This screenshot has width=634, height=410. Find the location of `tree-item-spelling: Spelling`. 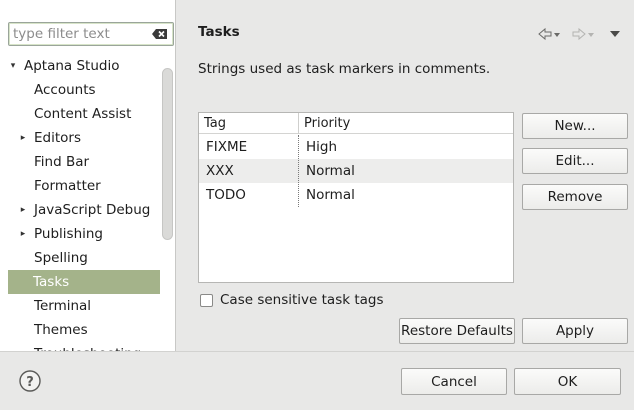

tree-item-spelling: Spelling is located at coordinates (87, 258).